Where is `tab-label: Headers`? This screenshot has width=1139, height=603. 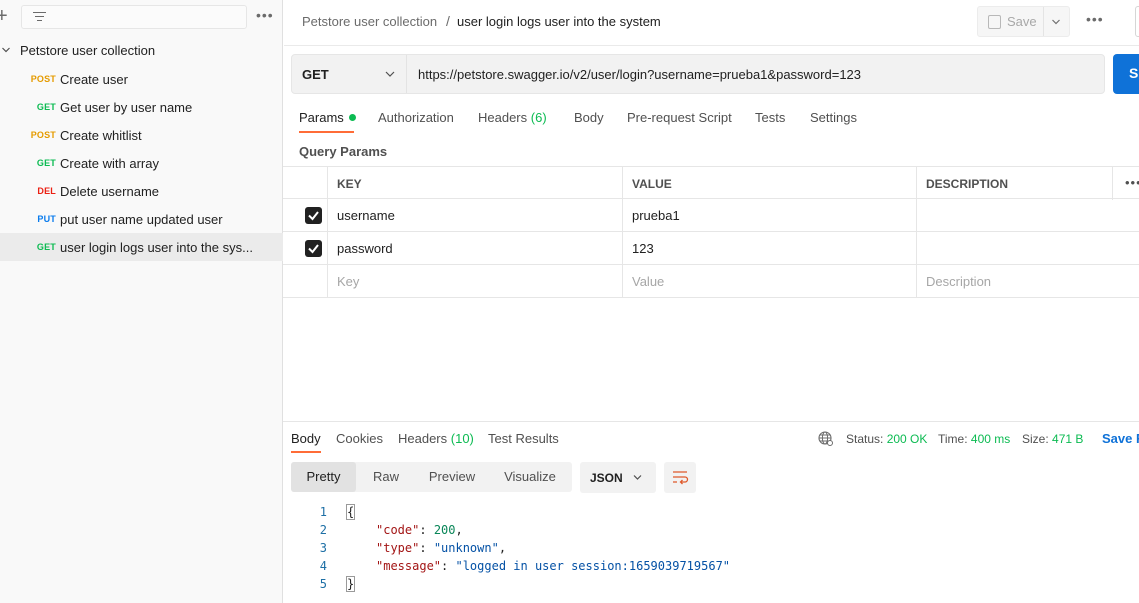
tab-label: Headers is located at coordinates (423, 438).